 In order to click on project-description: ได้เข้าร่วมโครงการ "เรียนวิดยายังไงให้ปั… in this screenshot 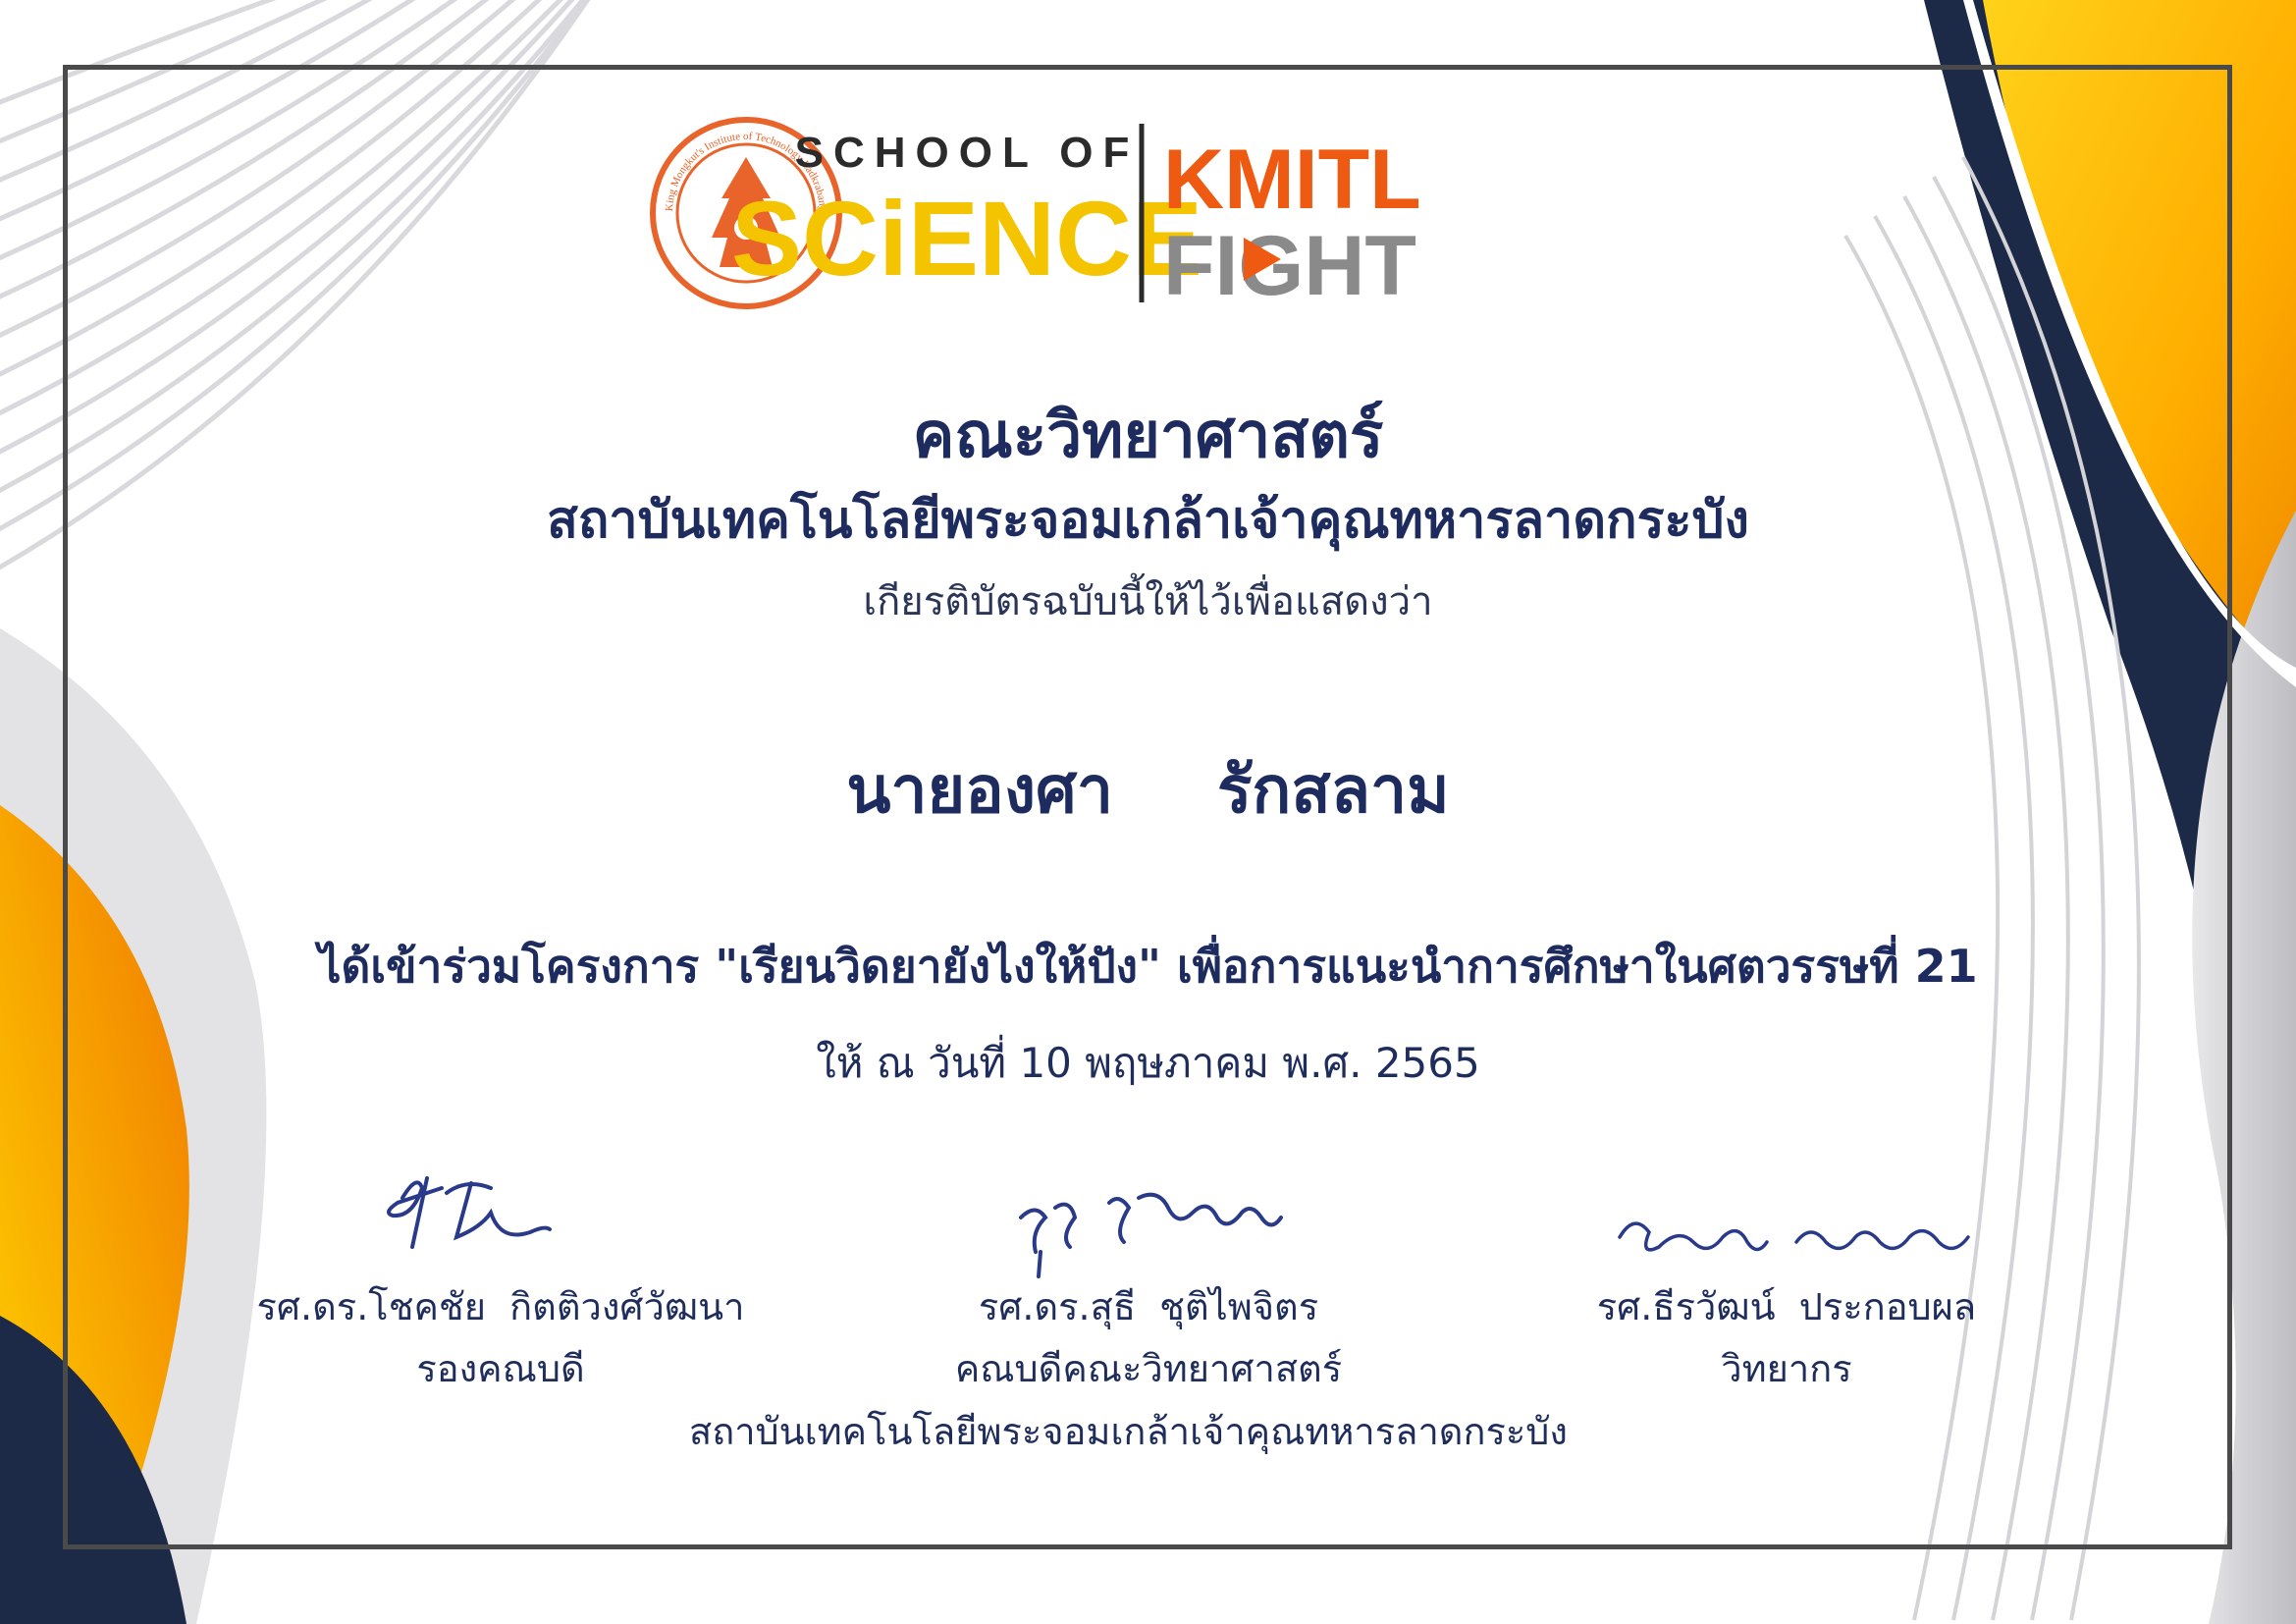, I will do `click(1148, 966)`.